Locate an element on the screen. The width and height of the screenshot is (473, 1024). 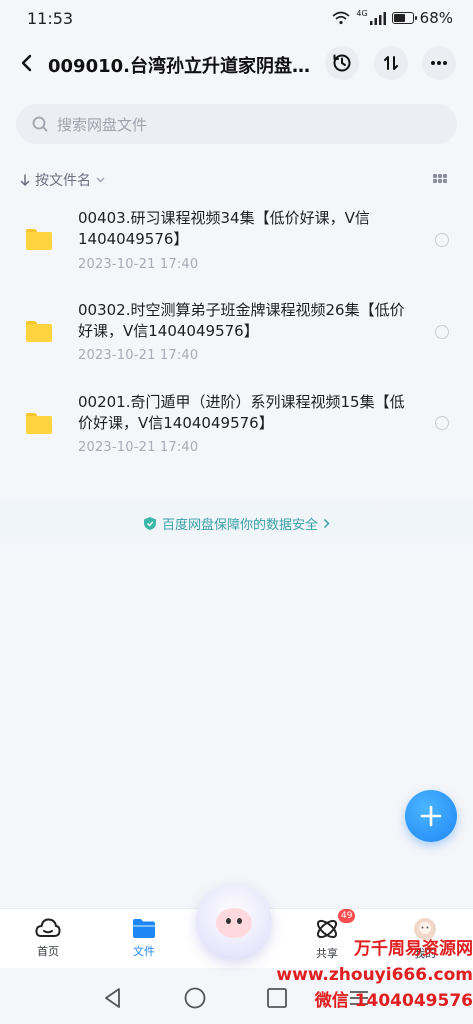
file-name: 00403.研习课程视频34集【低价好课，V信1404049576】 is located at coordinates (224, 228).